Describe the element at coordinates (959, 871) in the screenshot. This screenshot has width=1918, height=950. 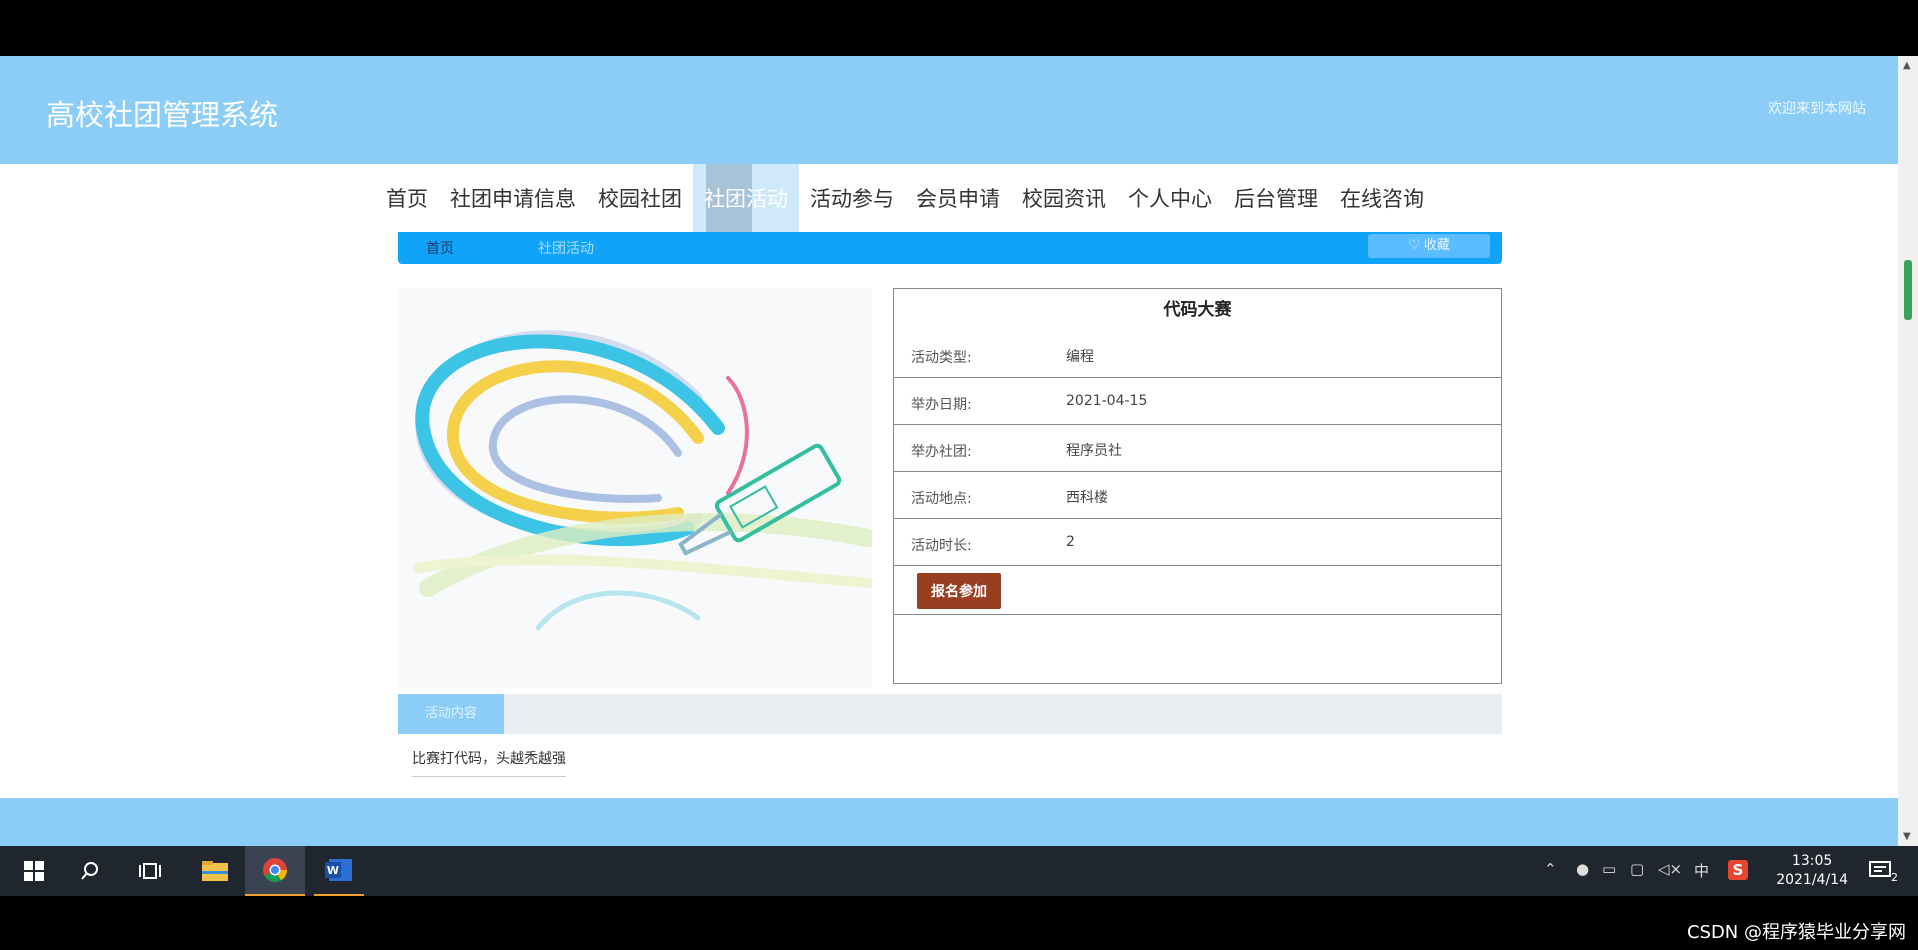
I see `windows-taskbar: W ⌃ ● ▭ ▢ ◁× 中 S 13:05 2021/4/14 2` at that location.